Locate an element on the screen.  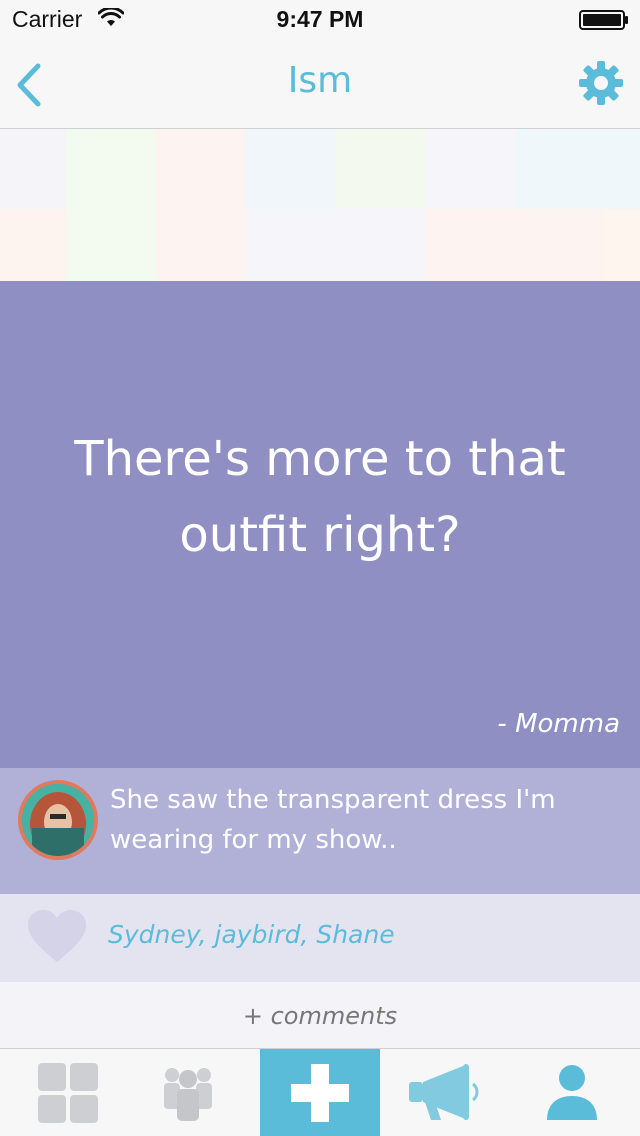
tab-bar is located at coordinates (320, 1092).